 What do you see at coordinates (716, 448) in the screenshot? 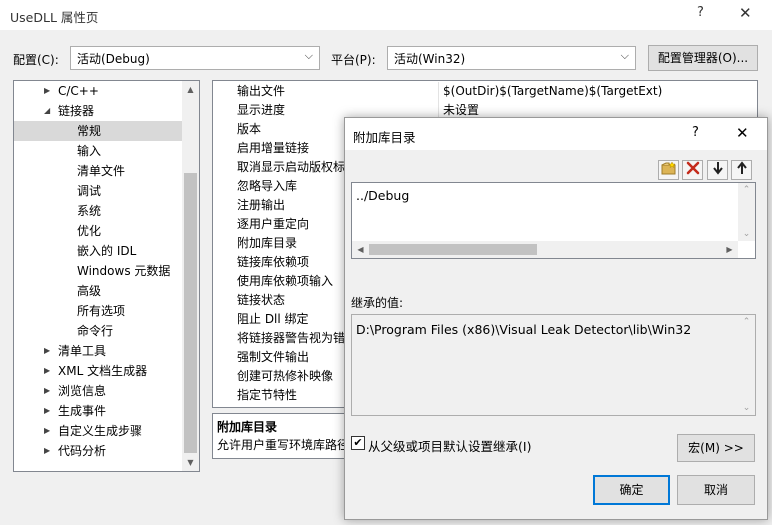
I see `macro-button: 宏(M) >>` at bounding box center [716, 448].